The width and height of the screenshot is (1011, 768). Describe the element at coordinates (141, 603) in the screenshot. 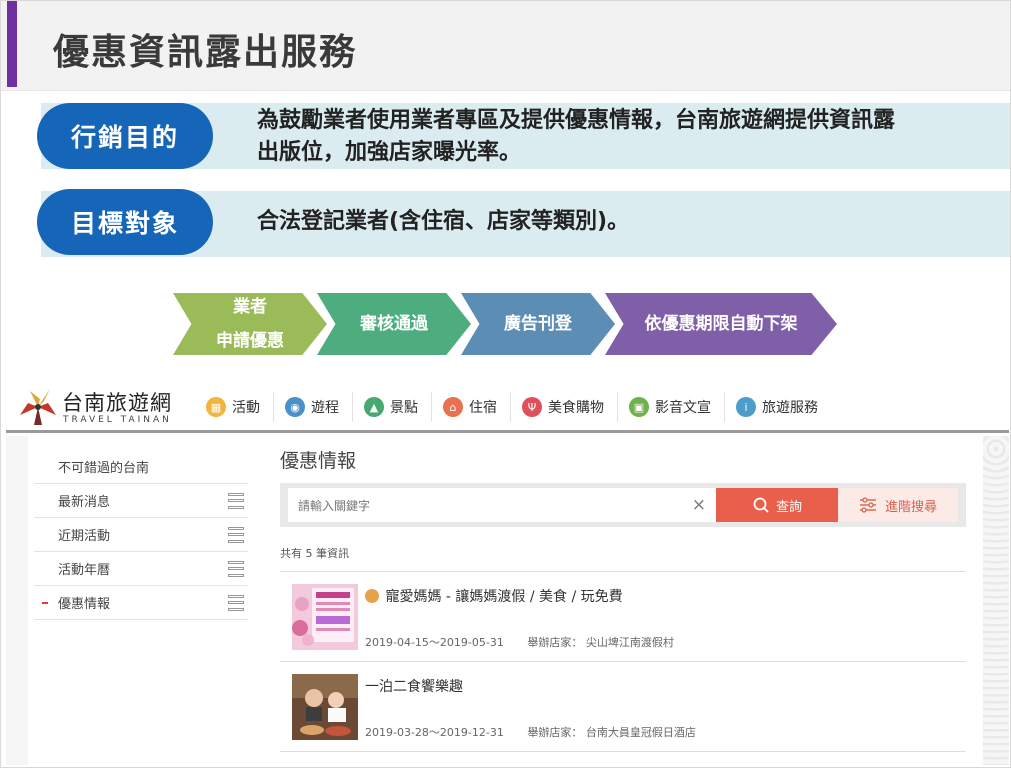

I see `sidebar-item-deals: 優惠情報` at that location.